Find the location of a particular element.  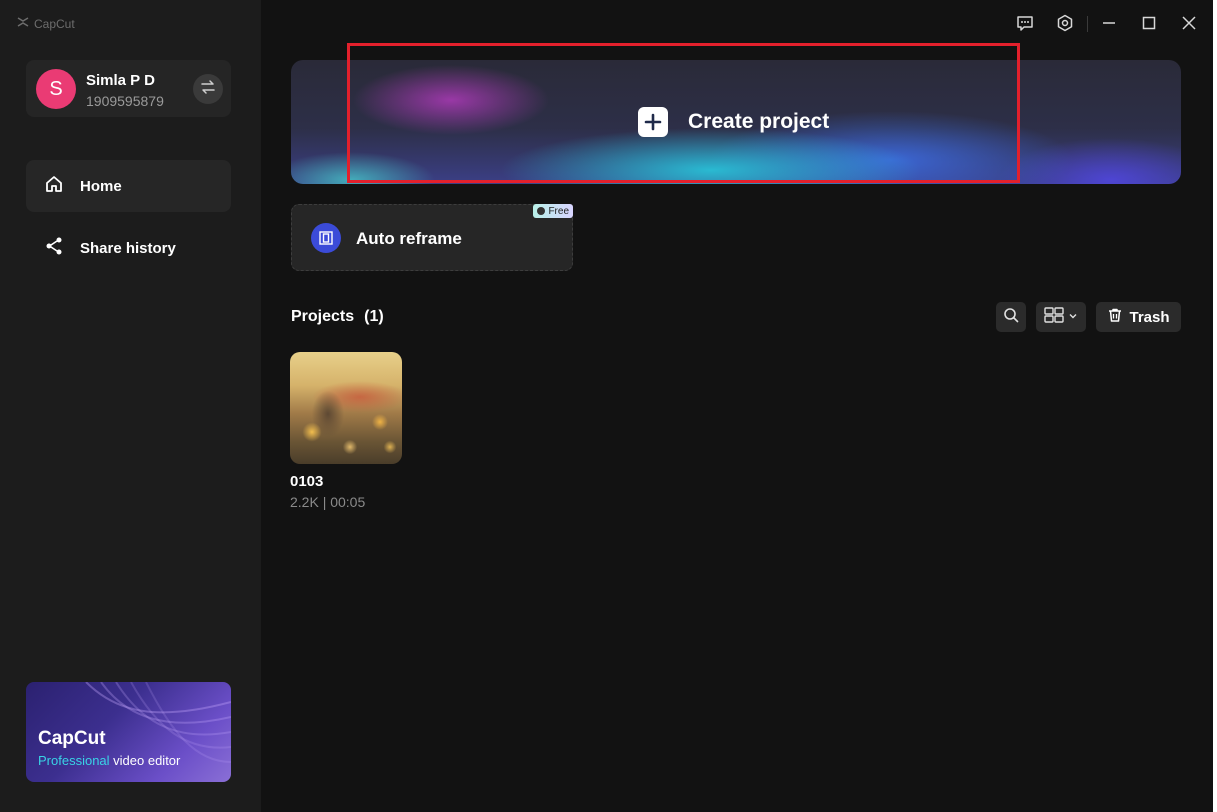

sidebar-item-home: Home is located at coordinates (128, 186).